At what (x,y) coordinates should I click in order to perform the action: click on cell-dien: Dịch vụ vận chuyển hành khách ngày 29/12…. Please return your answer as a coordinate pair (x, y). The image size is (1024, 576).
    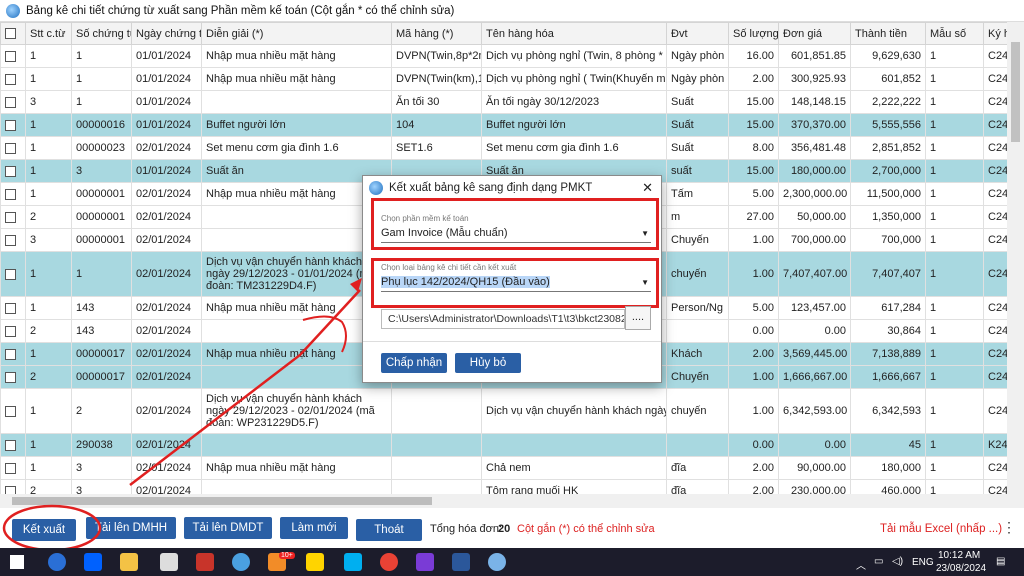
    Looking at the image, I should click on (296, 411).